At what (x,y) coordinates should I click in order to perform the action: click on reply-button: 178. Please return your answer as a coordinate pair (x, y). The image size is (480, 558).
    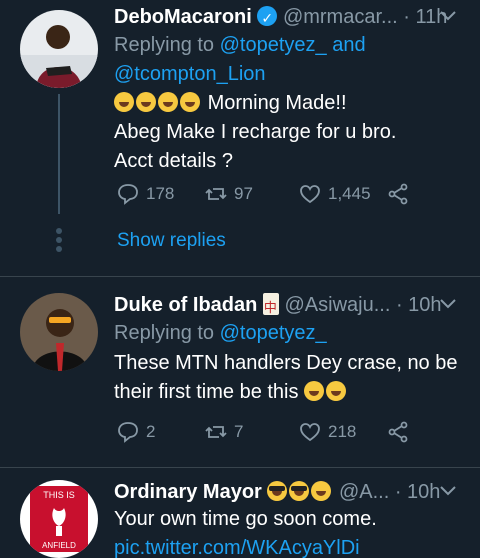
    Looking at the image, I should click on (145, 194).